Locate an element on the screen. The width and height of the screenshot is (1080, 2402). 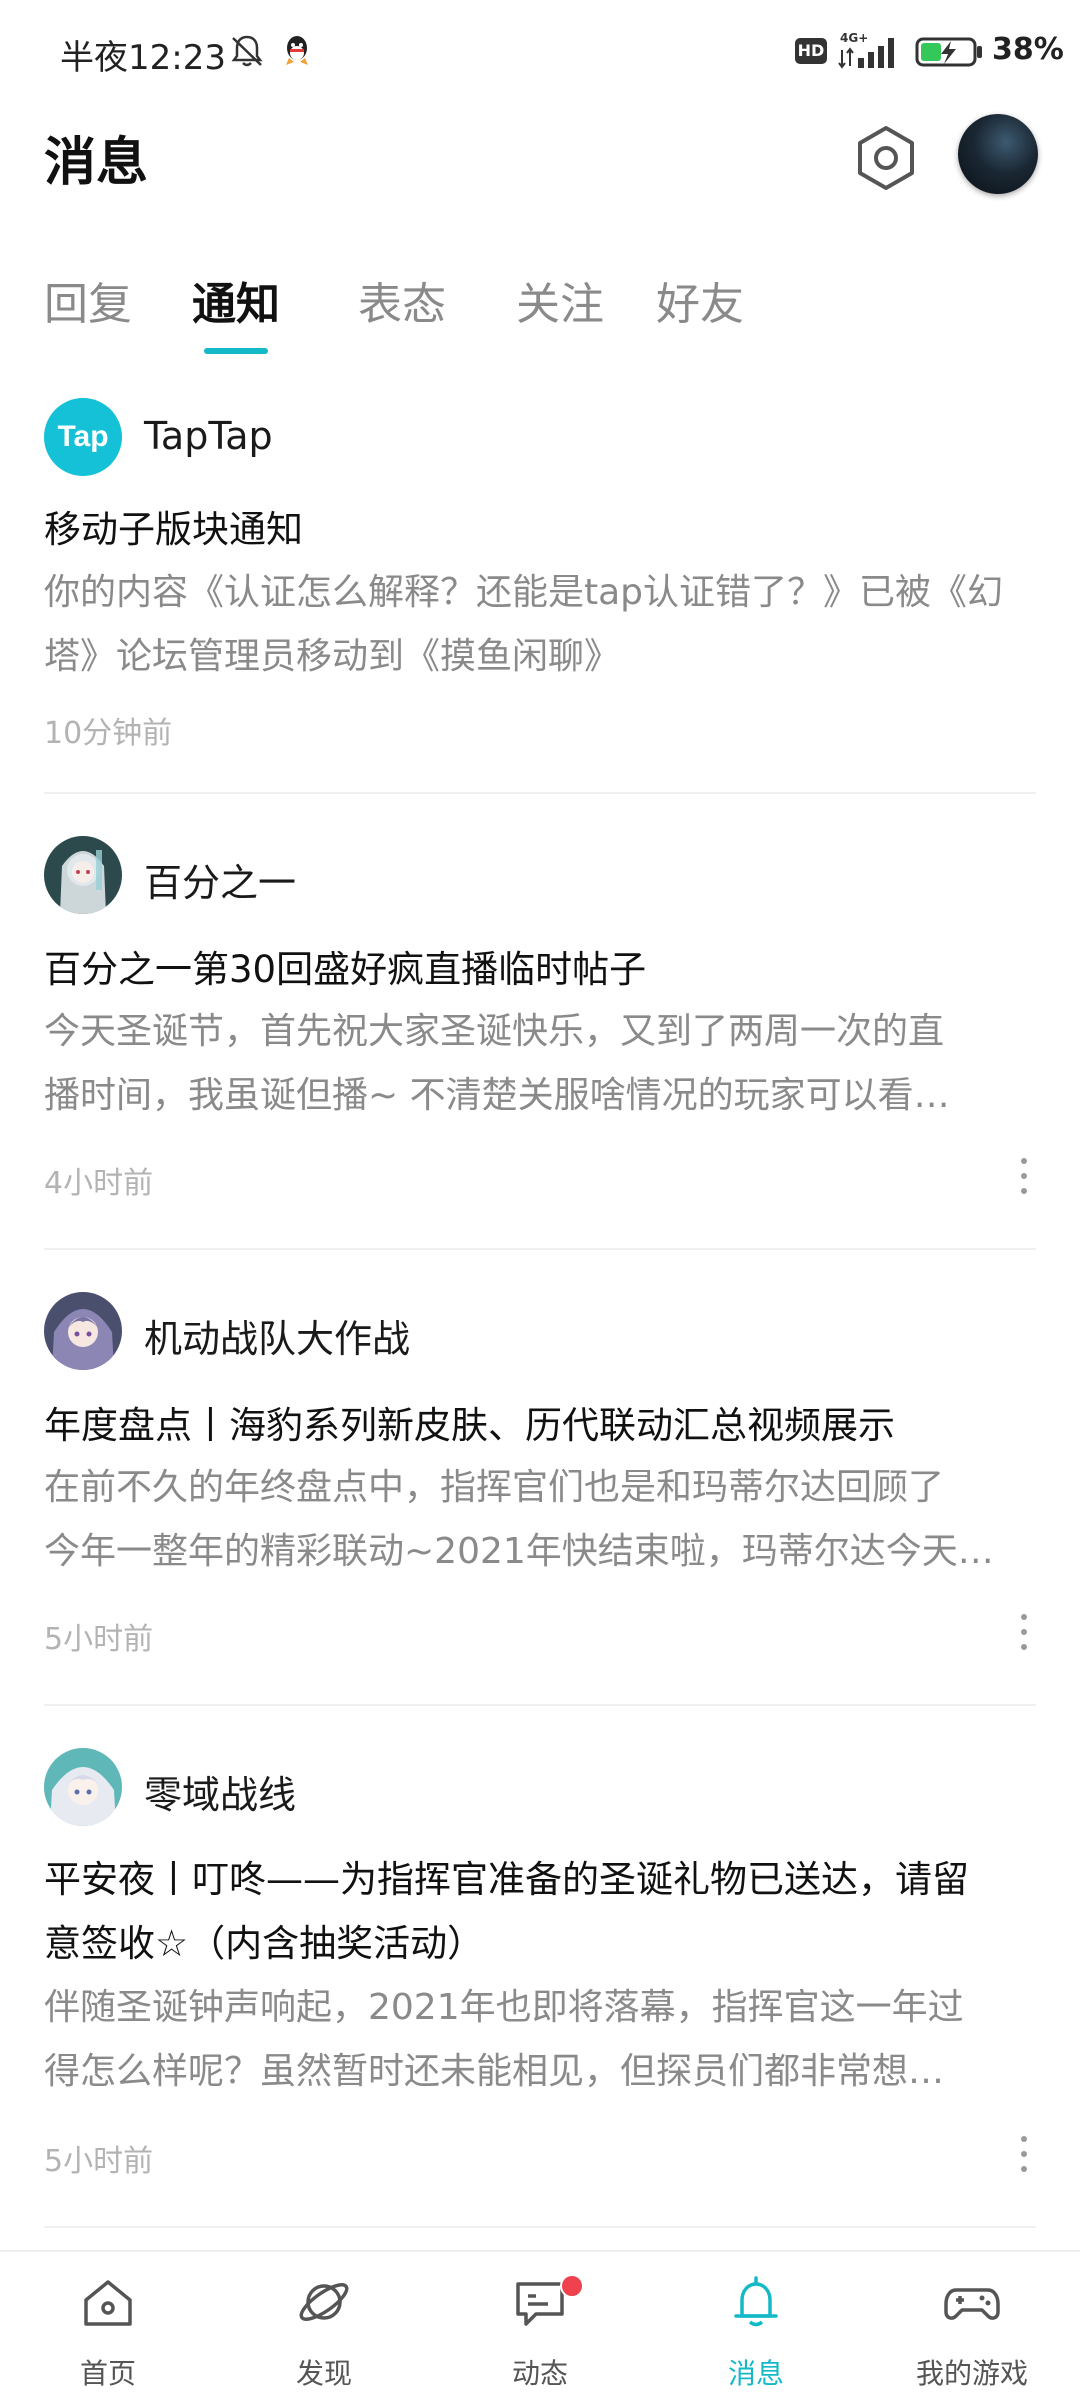
user-avatar is located at coordinates (998, 154).